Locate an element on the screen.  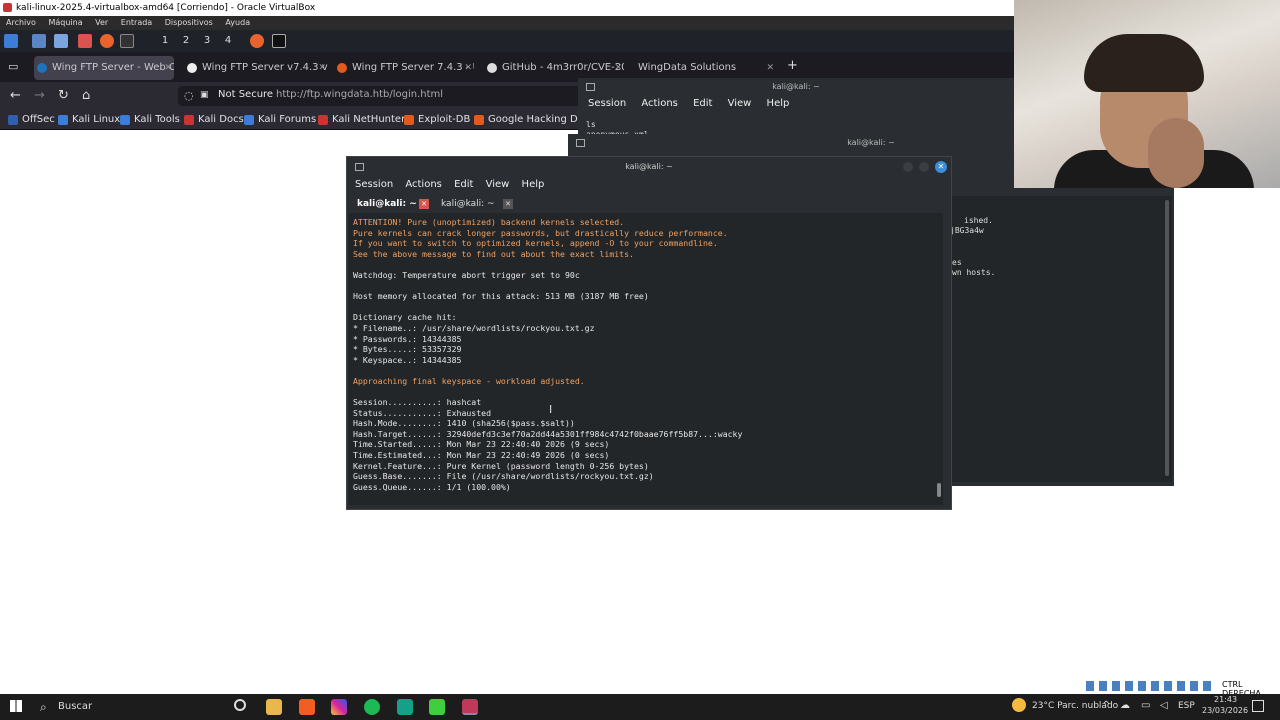
workspace-2: 2 is located at coordinates (186, 41).